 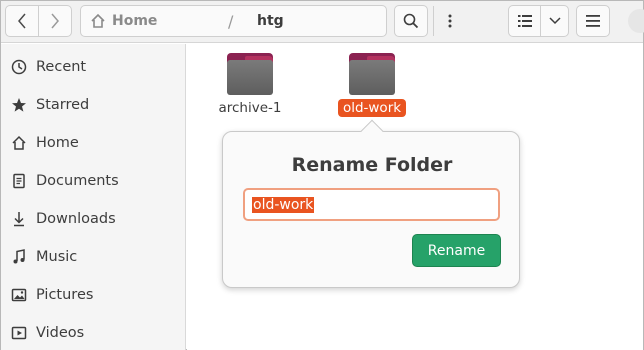 I want to click on sidebar-item-pictures: Pictures, so click(x=93, y=295).